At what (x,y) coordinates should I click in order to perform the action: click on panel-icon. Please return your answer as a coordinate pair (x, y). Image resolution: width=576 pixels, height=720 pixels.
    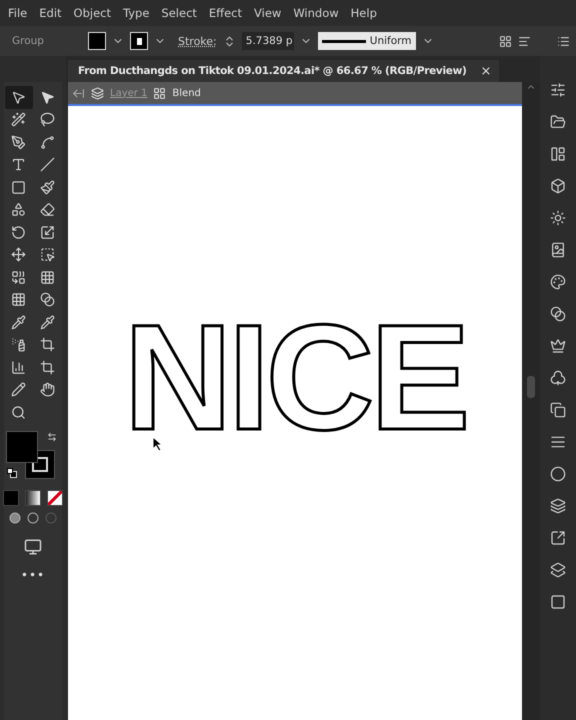
    Looking at the image, I should click on (558, 154).